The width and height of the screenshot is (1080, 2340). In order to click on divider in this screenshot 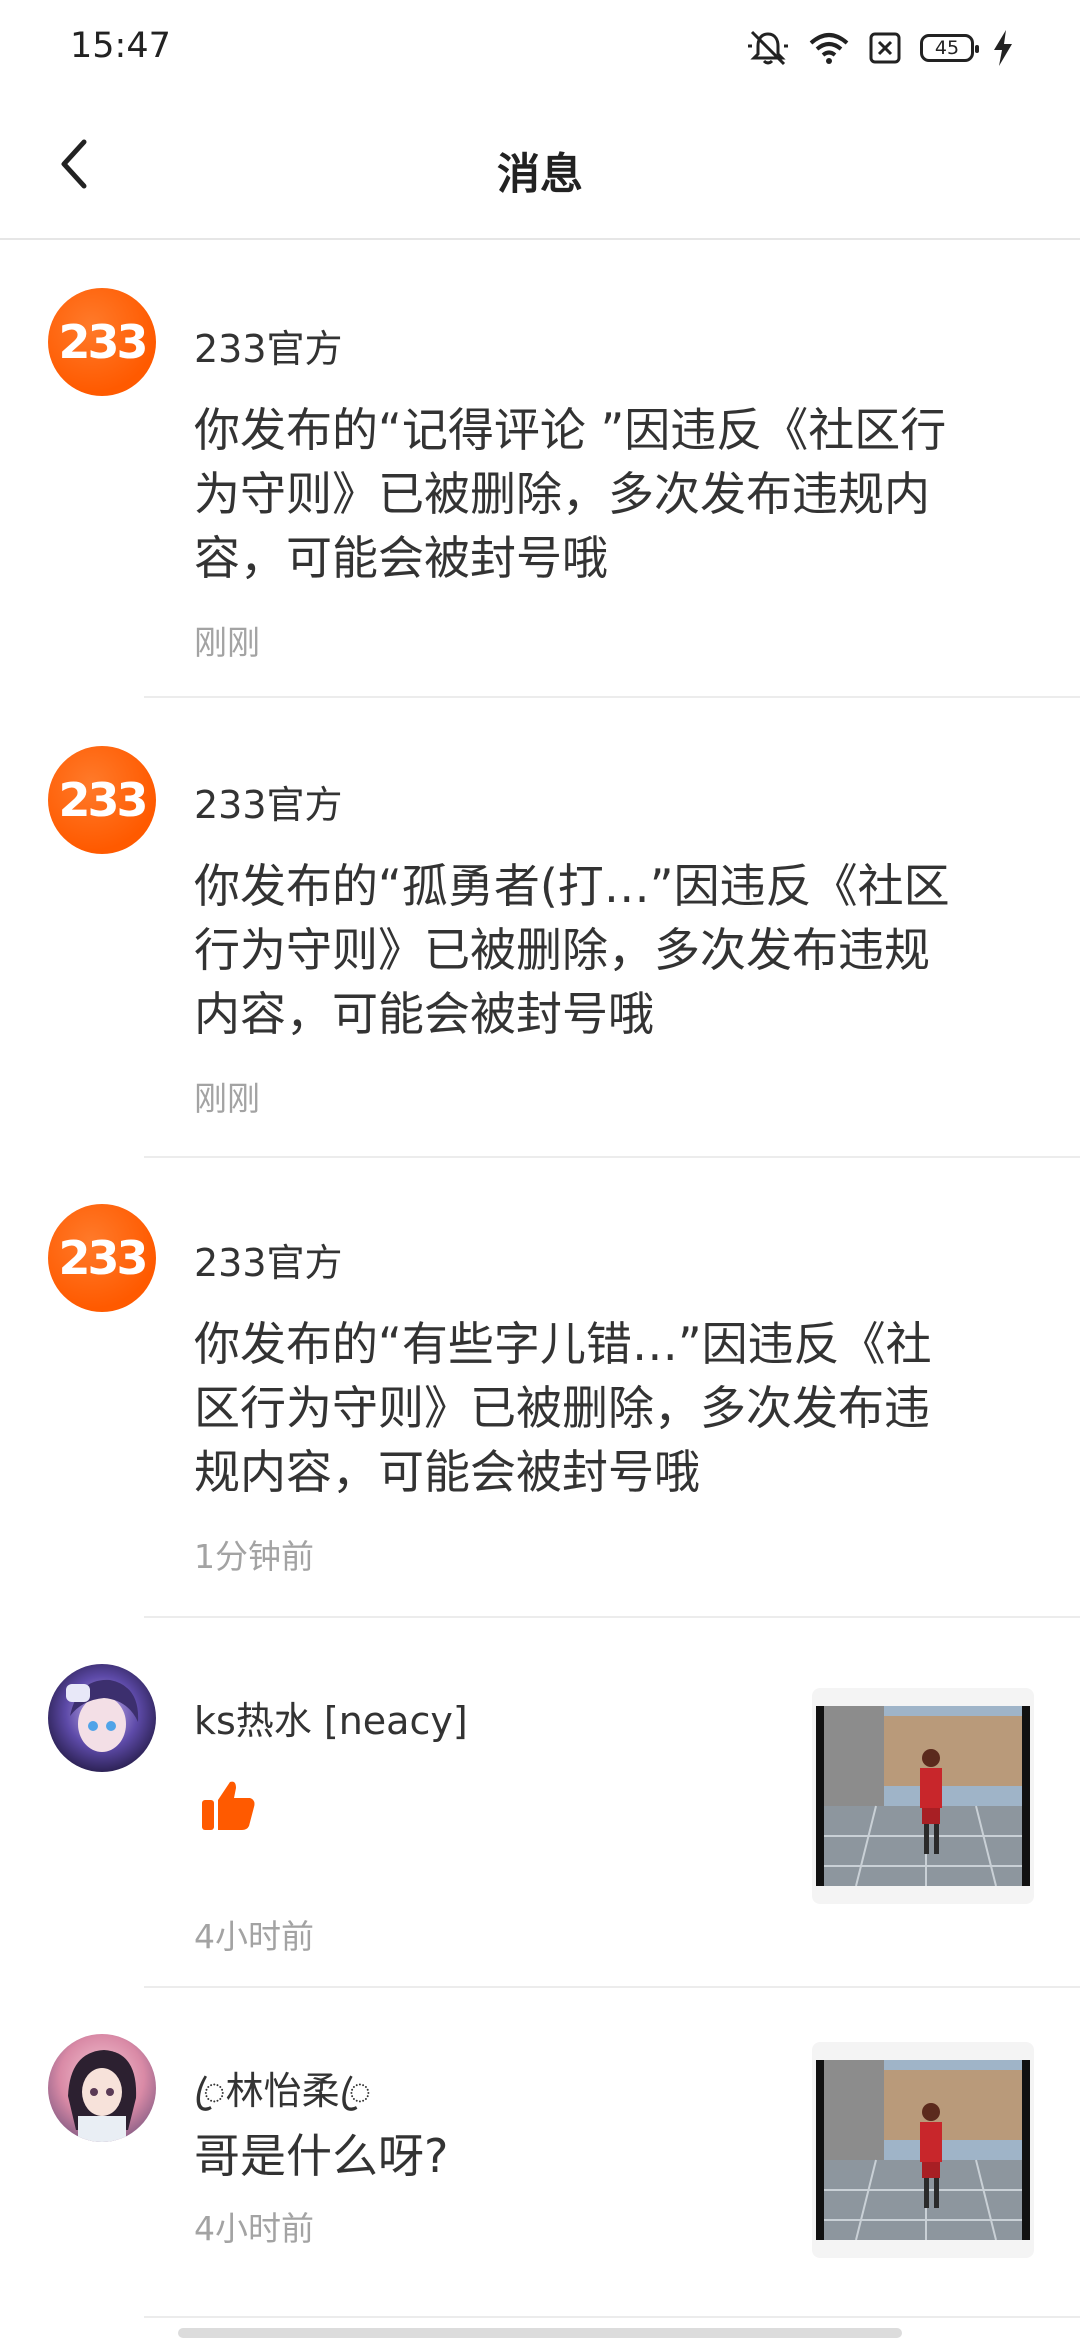, I will do `click(612, 2317)`.